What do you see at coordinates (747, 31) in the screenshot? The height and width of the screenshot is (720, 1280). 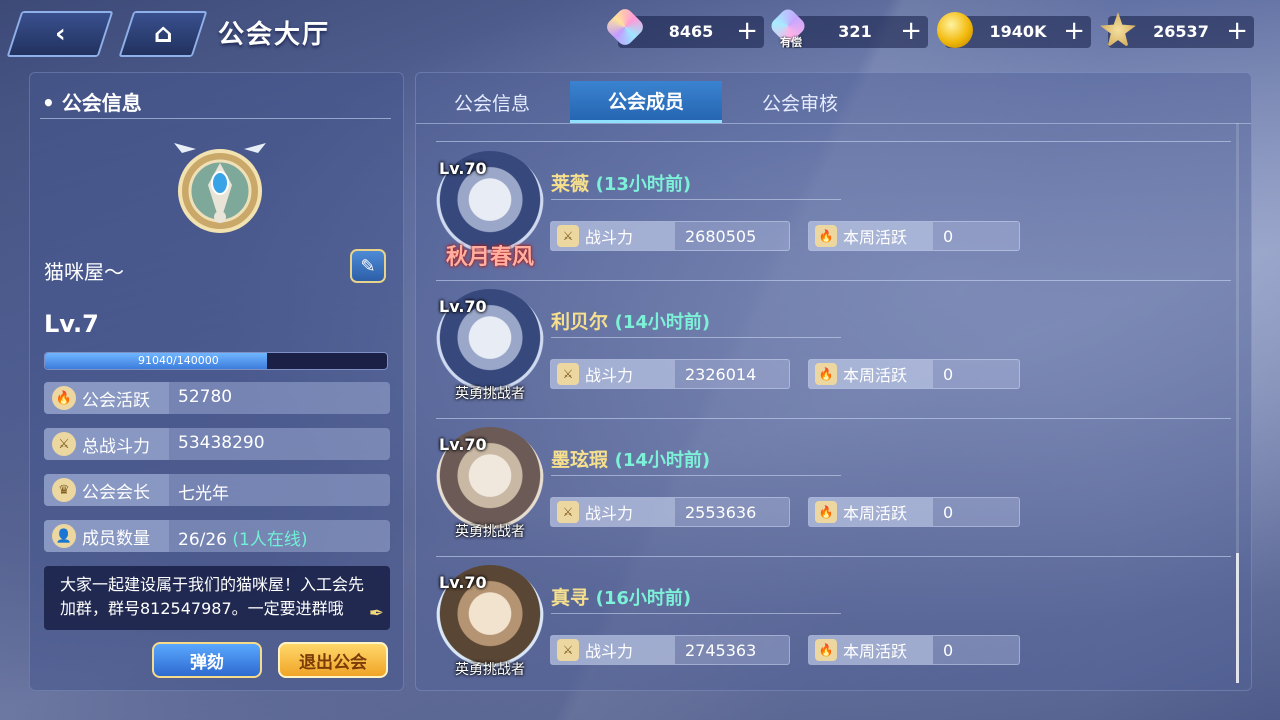 I see `add-gem-button: +` at bounding box center [747, 31].